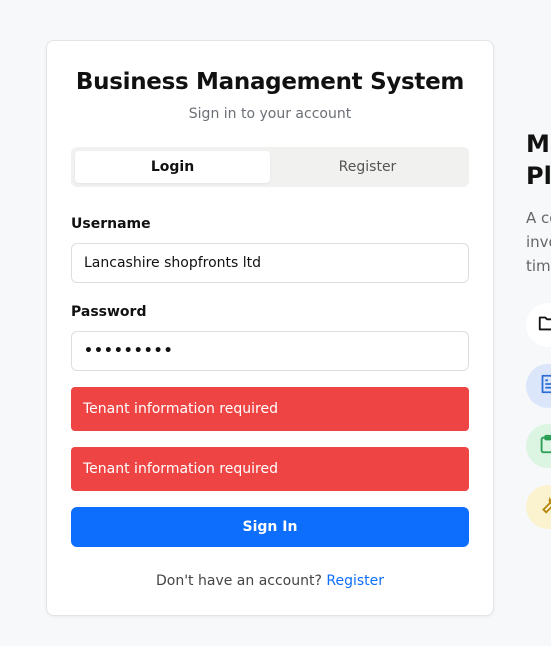 This screenshot has height=646, width=551. Describe the element at coordinates (544, 386) in the screenshot. I see `document-icon` at that location.